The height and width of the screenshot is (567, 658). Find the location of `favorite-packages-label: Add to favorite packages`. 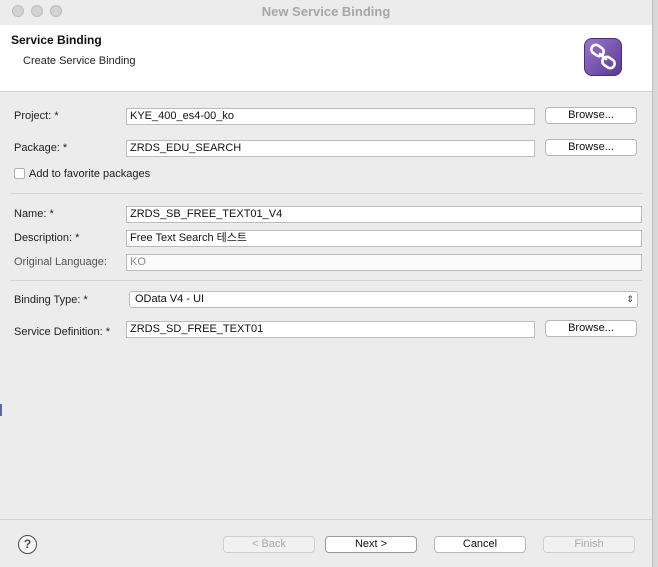

favorite-packages-label: Add to favorite packages is located at coordinates (89, 174).